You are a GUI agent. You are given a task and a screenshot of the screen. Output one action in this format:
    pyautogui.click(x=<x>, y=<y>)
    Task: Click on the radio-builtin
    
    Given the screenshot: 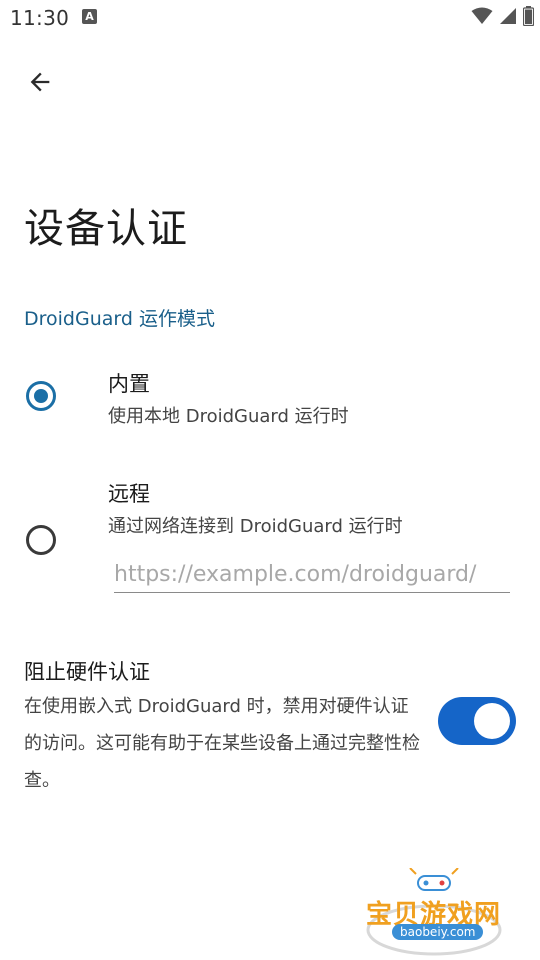 What is the action you would take?
    pyautogui.click(x=41, y=396)
    